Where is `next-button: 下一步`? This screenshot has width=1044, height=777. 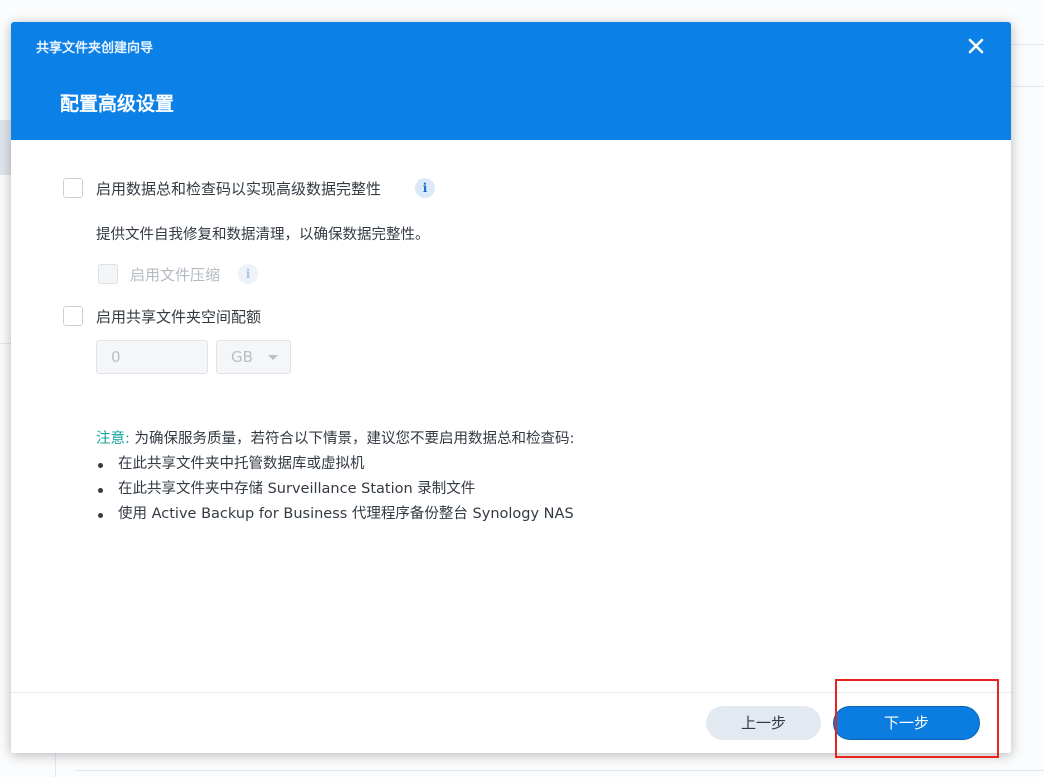
next-button: 下一步 is located at coordinates (906, 723).